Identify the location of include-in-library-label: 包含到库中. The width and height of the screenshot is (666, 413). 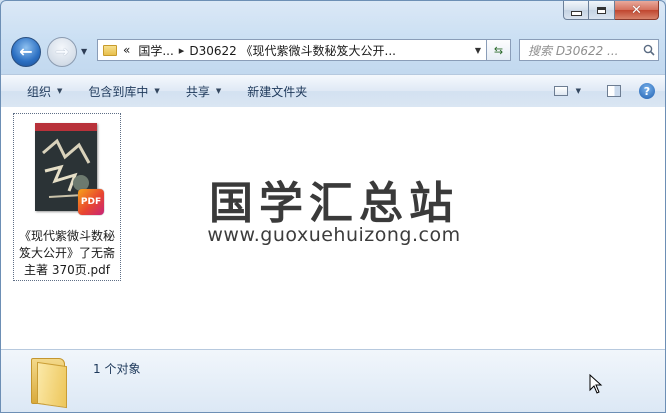
(118, 91).